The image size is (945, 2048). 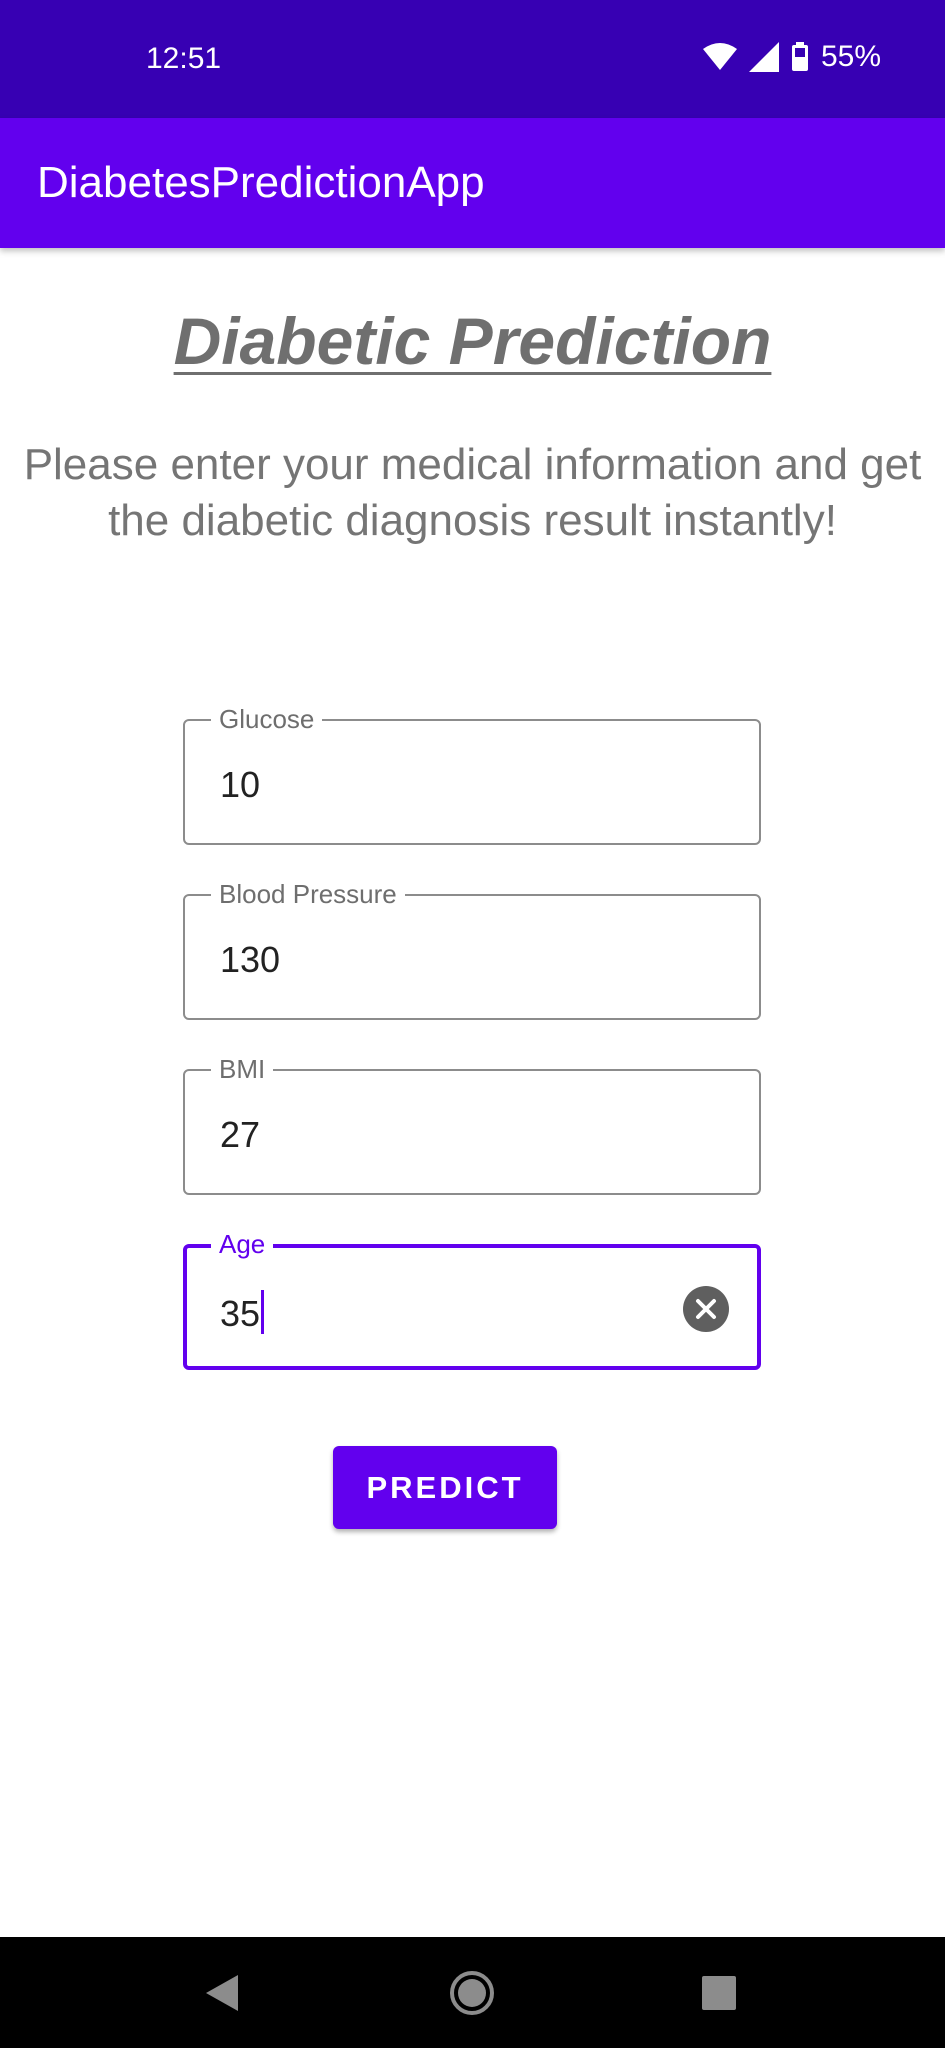 What do you see at coordinates (472, 341) in the screenshot?
I see `page-title: Diabetic Prediction` at bounding box center [472, 341].